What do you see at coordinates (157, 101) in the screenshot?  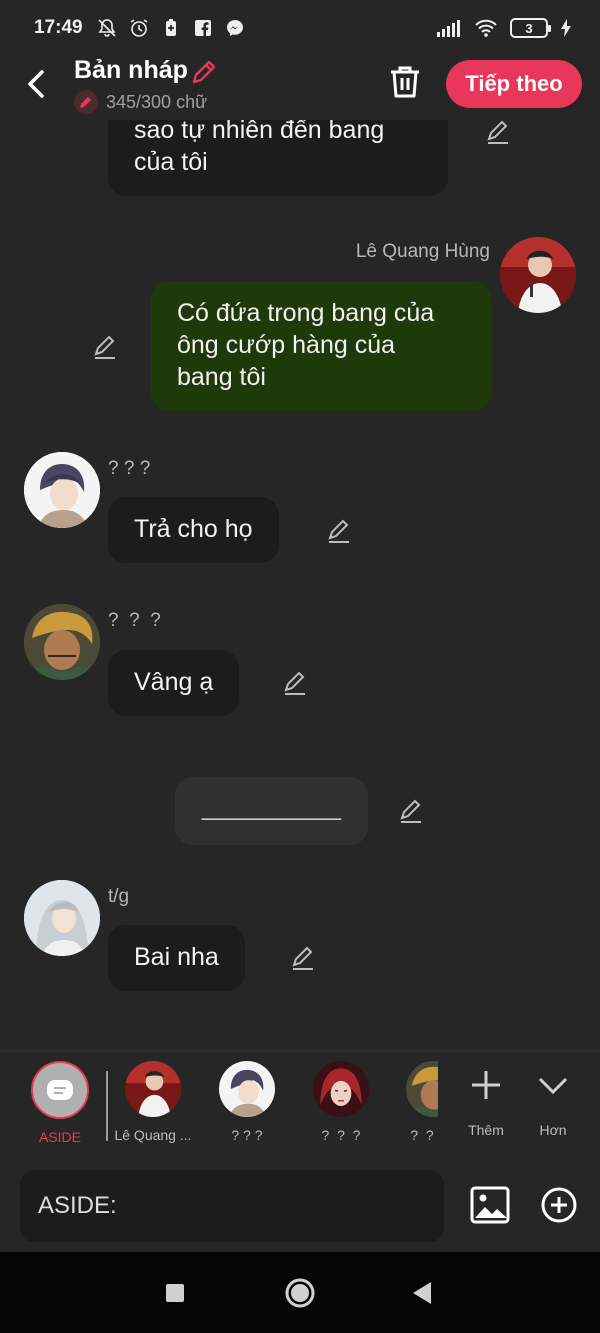 I see `word-count-text: 345/300 chữ` at bounding box center [157, 101].